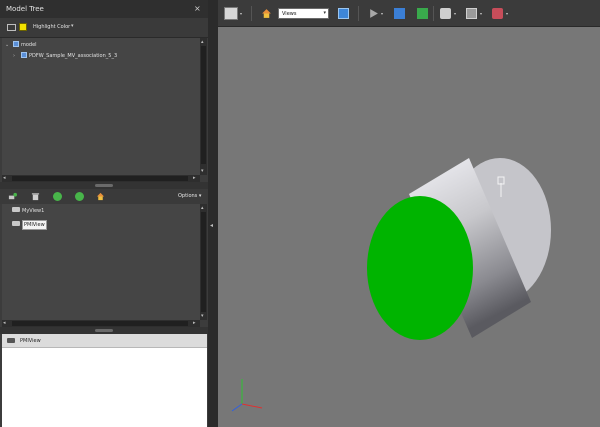  What do you see at coordinates (24, 55) in the screenshot?
I see `part-icon` at bounding box center [24, 55].